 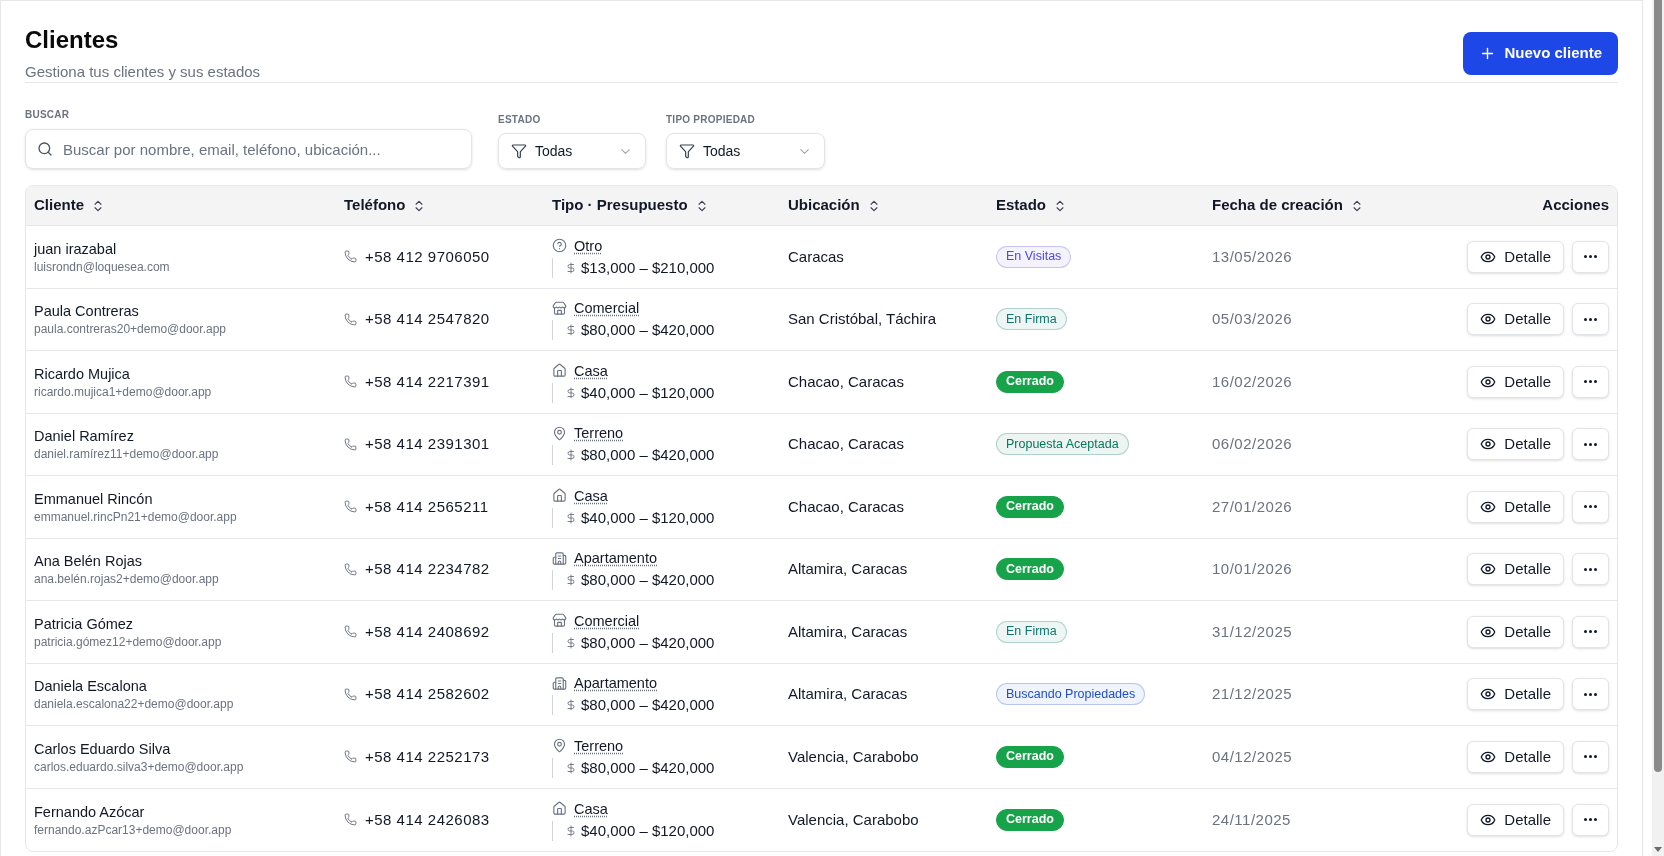 I want to click on page-subtitle: Gestiona tus clientes y sus estados, so click(x=143, y=72).